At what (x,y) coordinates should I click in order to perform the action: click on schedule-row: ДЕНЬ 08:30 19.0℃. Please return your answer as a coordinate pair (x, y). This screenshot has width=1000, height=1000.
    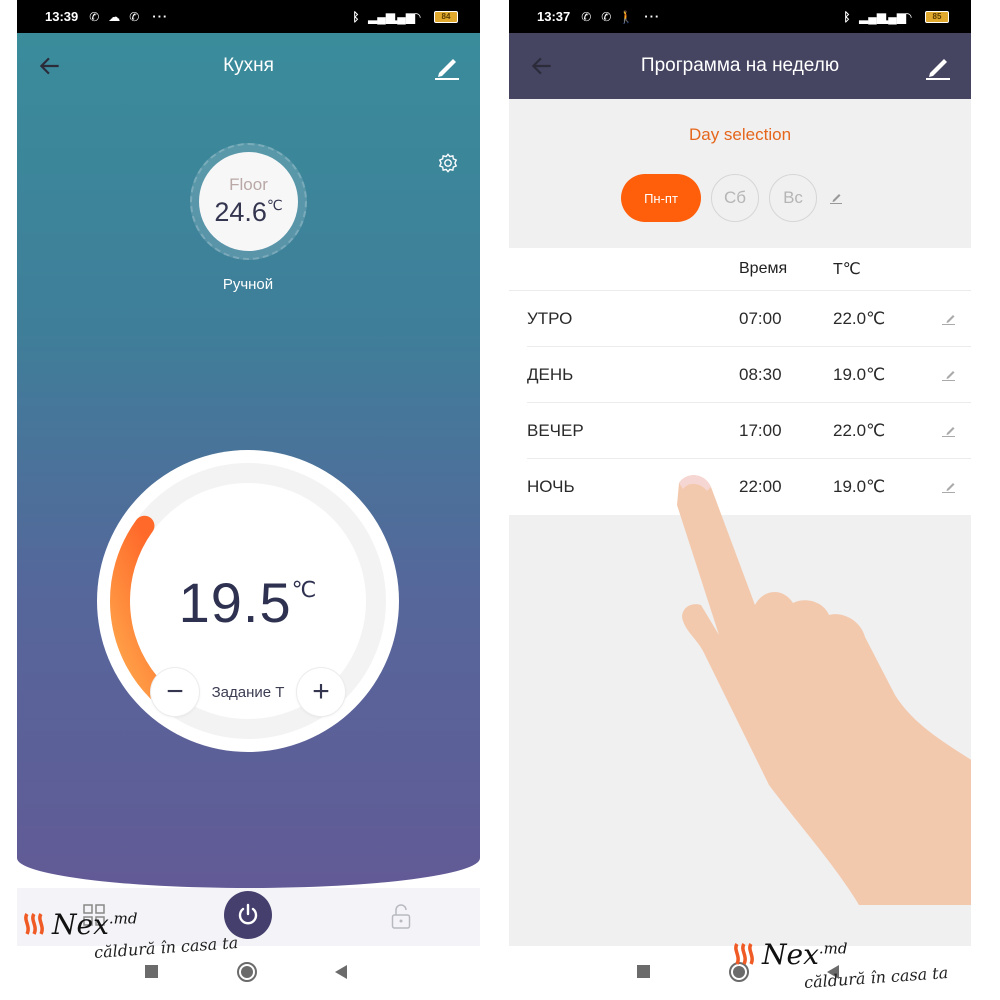
    Looking at the image, I should click on (749, 375).